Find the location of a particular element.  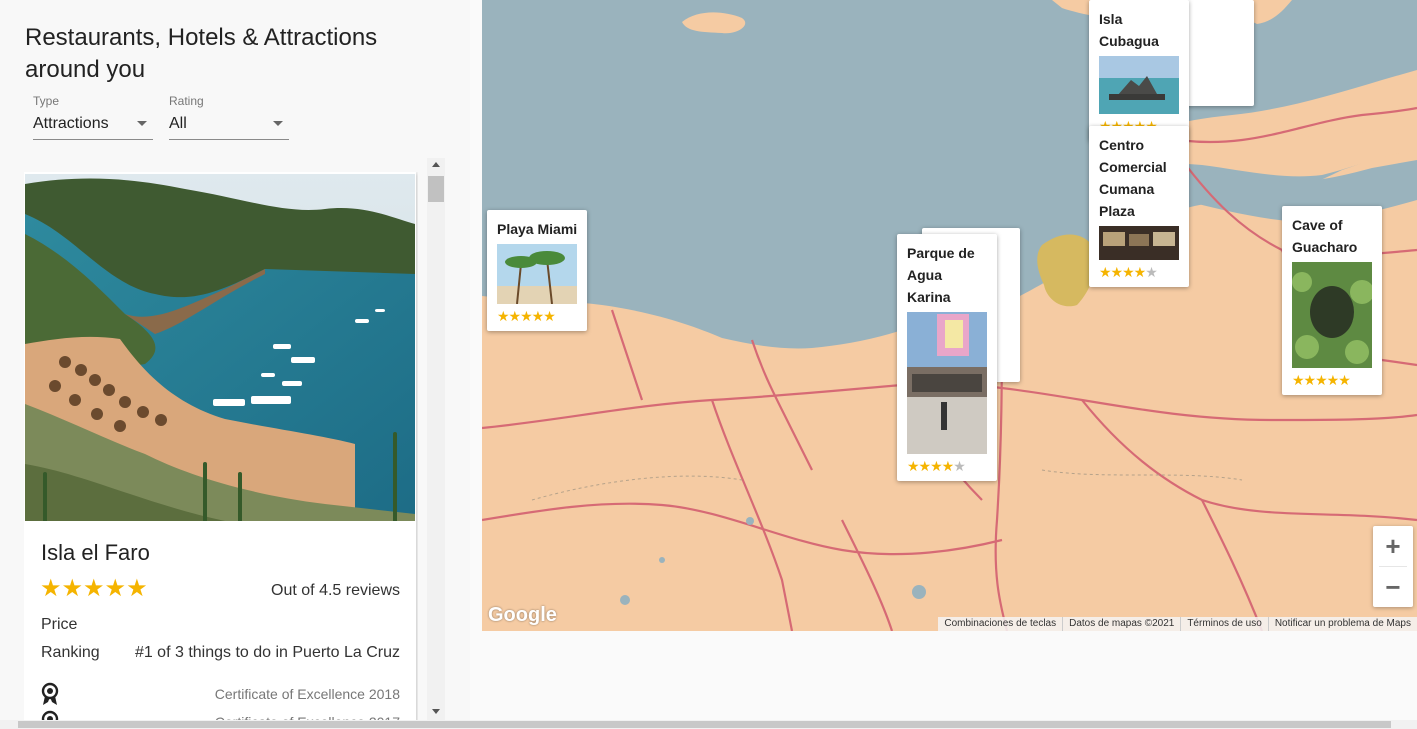

rating-filter-label: Rating is located at coordinates (186, 101).